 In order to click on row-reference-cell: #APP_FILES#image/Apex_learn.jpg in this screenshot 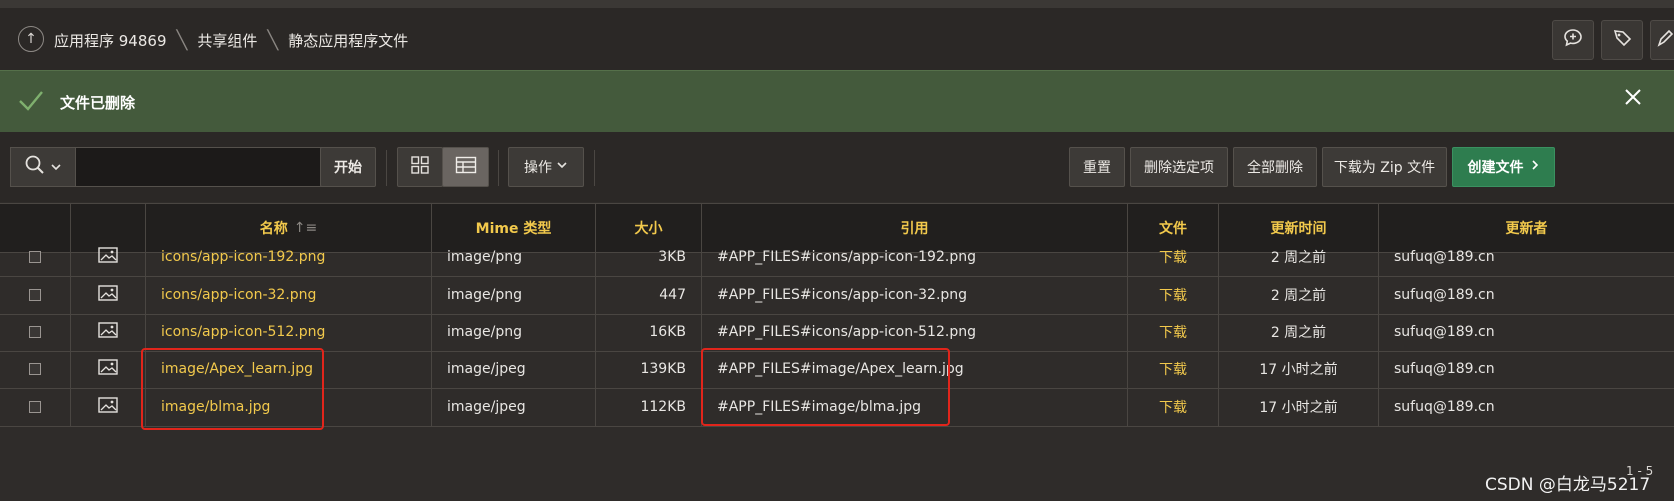, I will do `click(914, 368)`.